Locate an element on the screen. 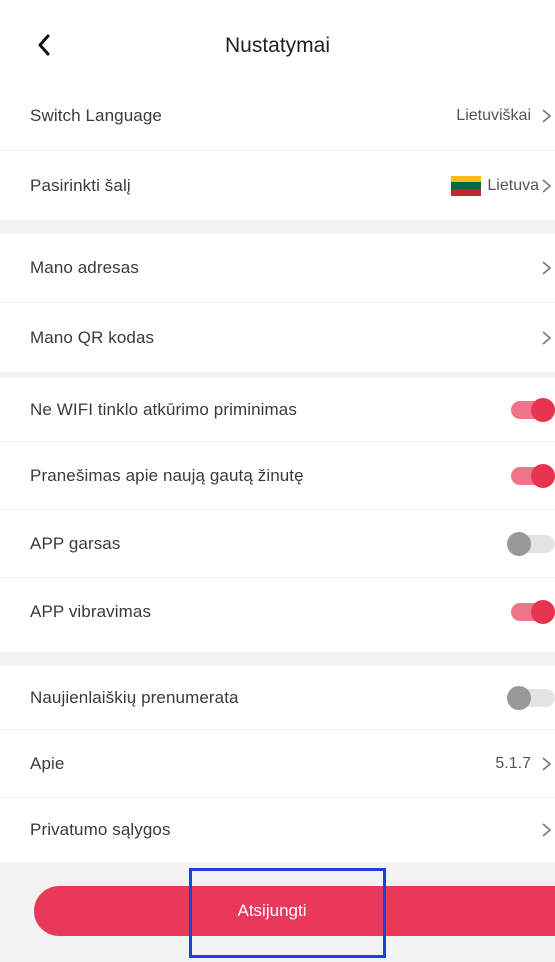 The width and height of the screenshot is (555, 962). section-account: Mano adresas Mano QR kodas is located at coordinates (277, 303).